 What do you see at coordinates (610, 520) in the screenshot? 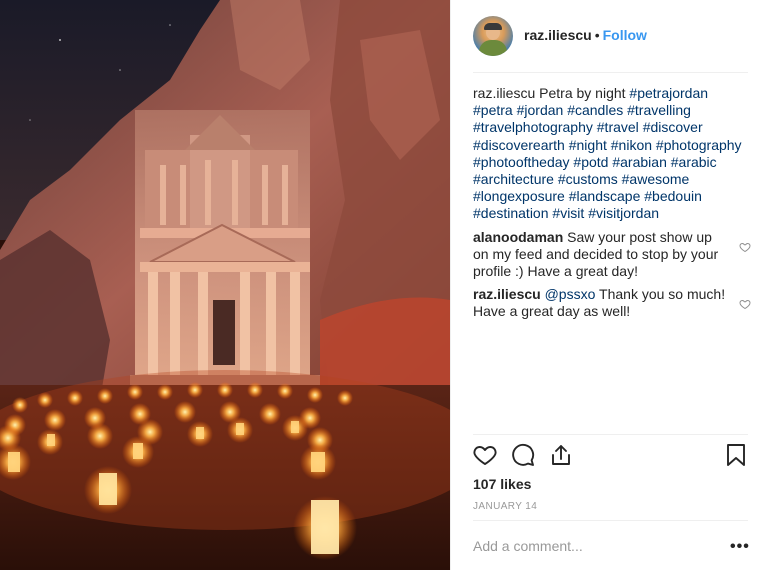
I see `comment-divider` at bounding box center [610, 520].